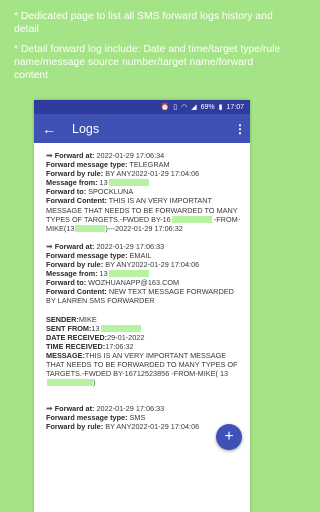 The image size is (320, 512). What do you see at coordinates (137, 418) in the screenshot?
I see `type-value: SMS` at bounding box center [137, 418].